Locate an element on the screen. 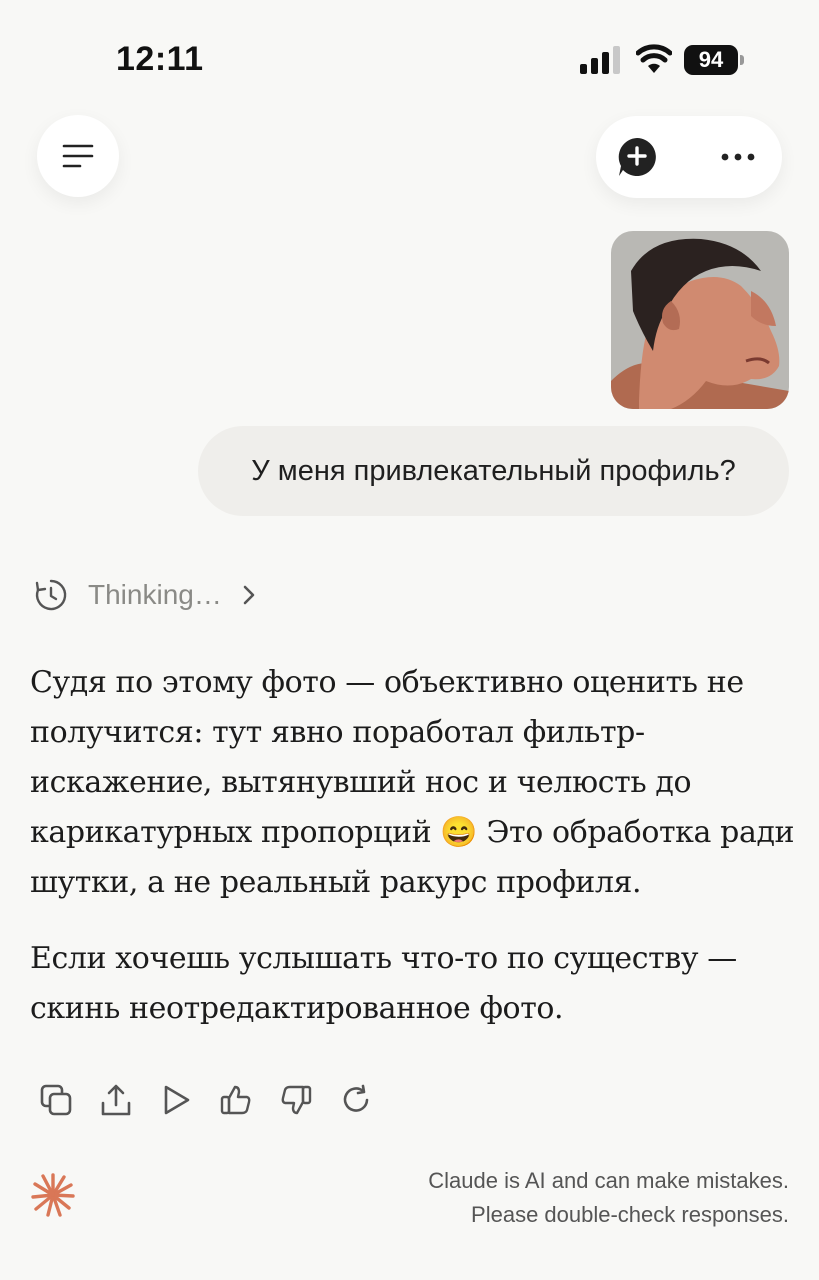 The height and width of the screenshot is (1280, 819). share-button is located at coordinates (116, 1100).